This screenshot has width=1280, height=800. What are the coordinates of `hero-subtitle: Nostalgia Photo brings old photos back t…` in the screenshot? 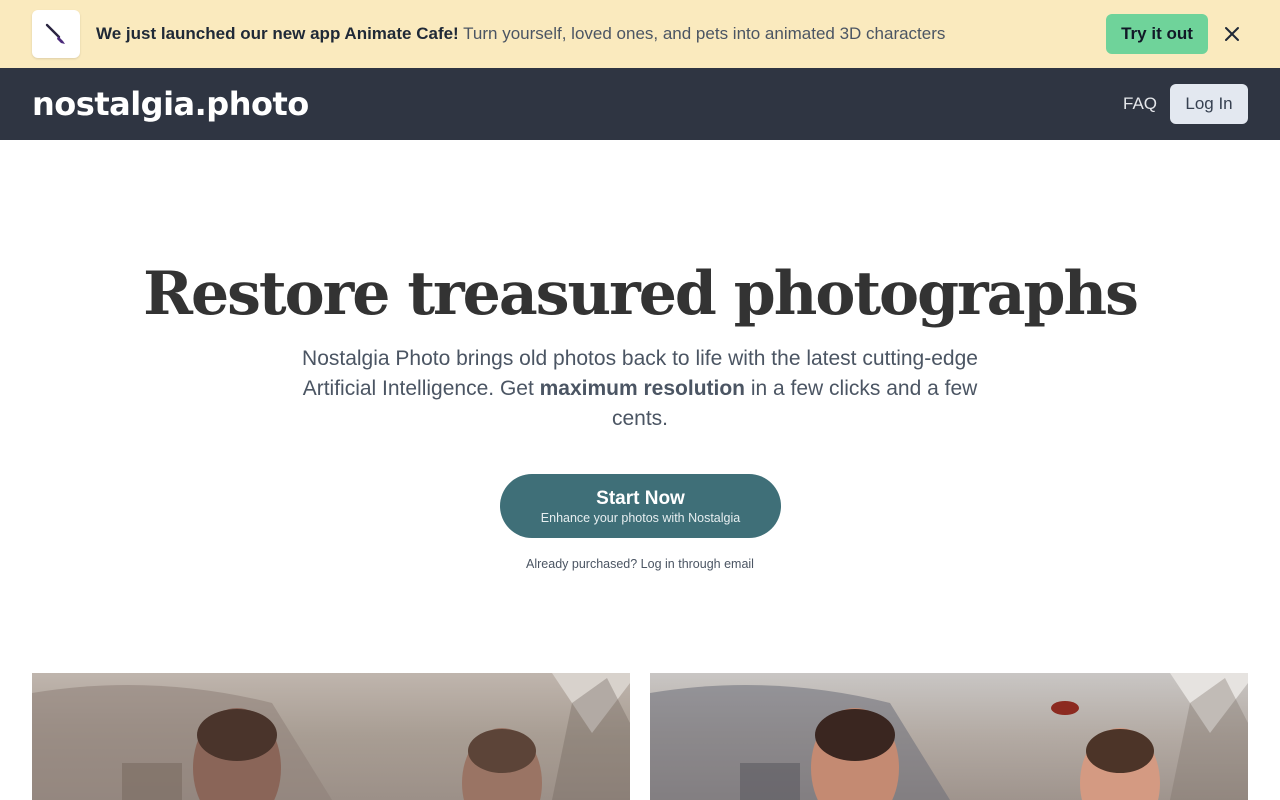 It's located at (640, 389).